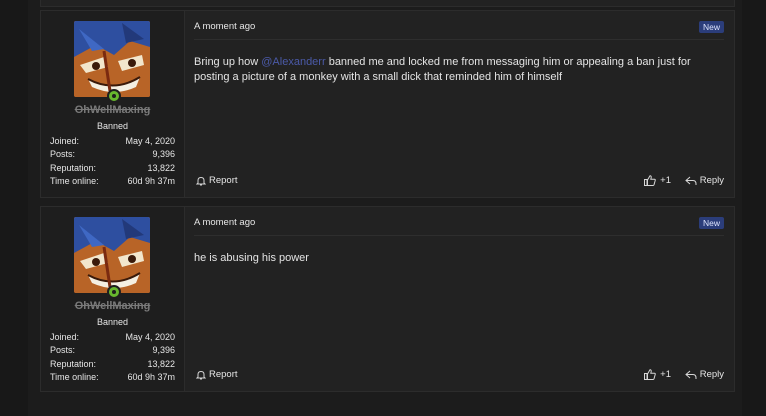  What do you see at coordinates (293, 62) in the screenshot?
I see `user-mention-link: @Alexanderr` at bounding box center [293, 62].